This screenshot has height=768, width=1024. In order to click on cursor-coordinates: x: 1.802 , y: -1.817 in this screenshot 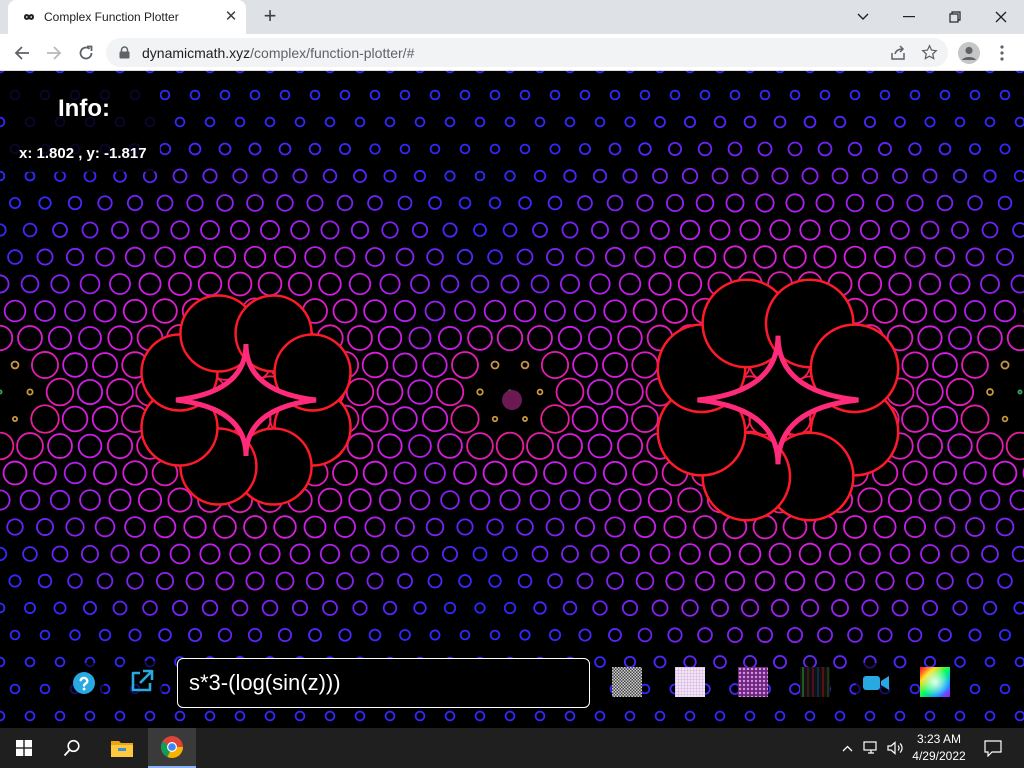, I will do `click(83, 153)`.